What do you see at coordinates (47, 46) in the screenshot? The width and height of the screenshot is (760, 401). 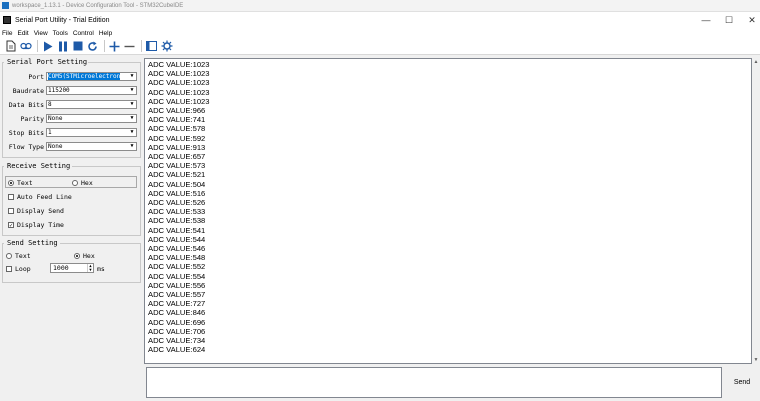 I see `play-icon` at bounding box center [47, 46].